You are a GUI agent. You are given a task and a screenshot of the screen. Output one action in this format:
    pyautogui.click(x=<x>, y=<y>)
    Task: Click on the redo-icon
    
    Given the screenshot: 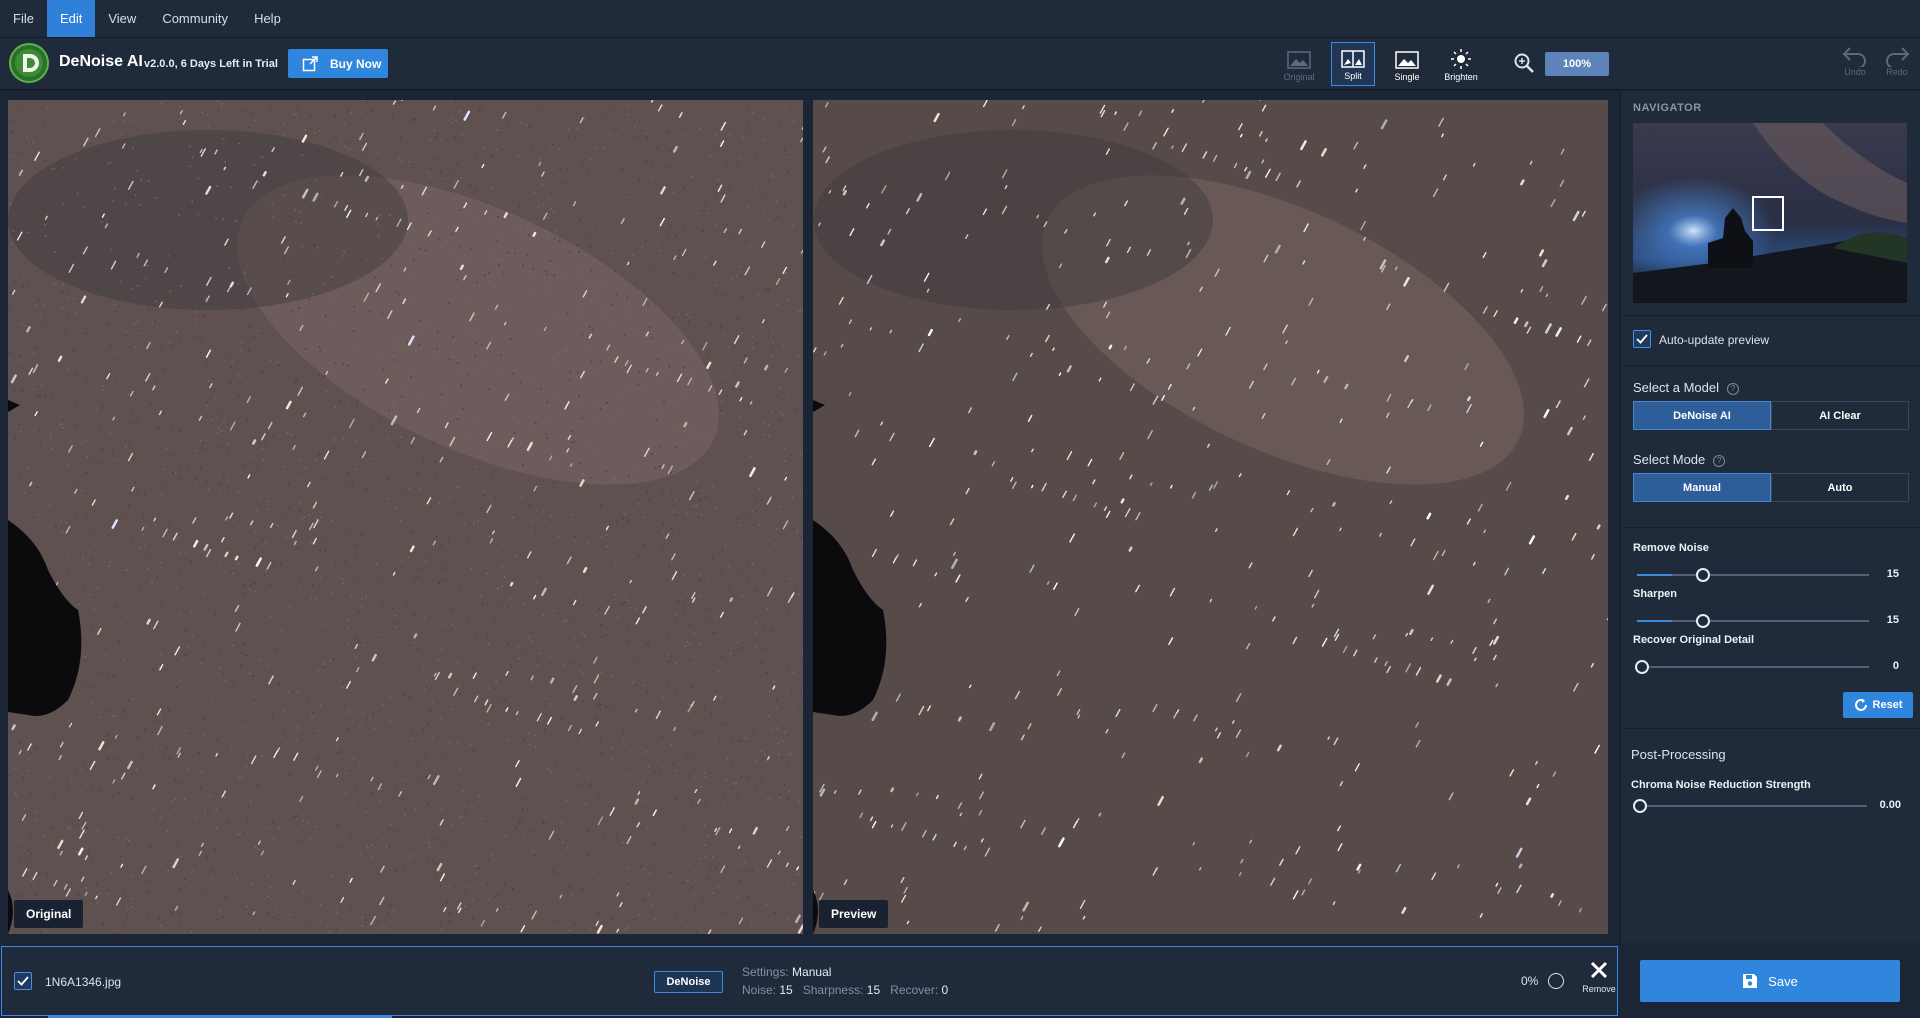 What is the action you would take?
    pyautogui.click(x=1898, y=57)
    